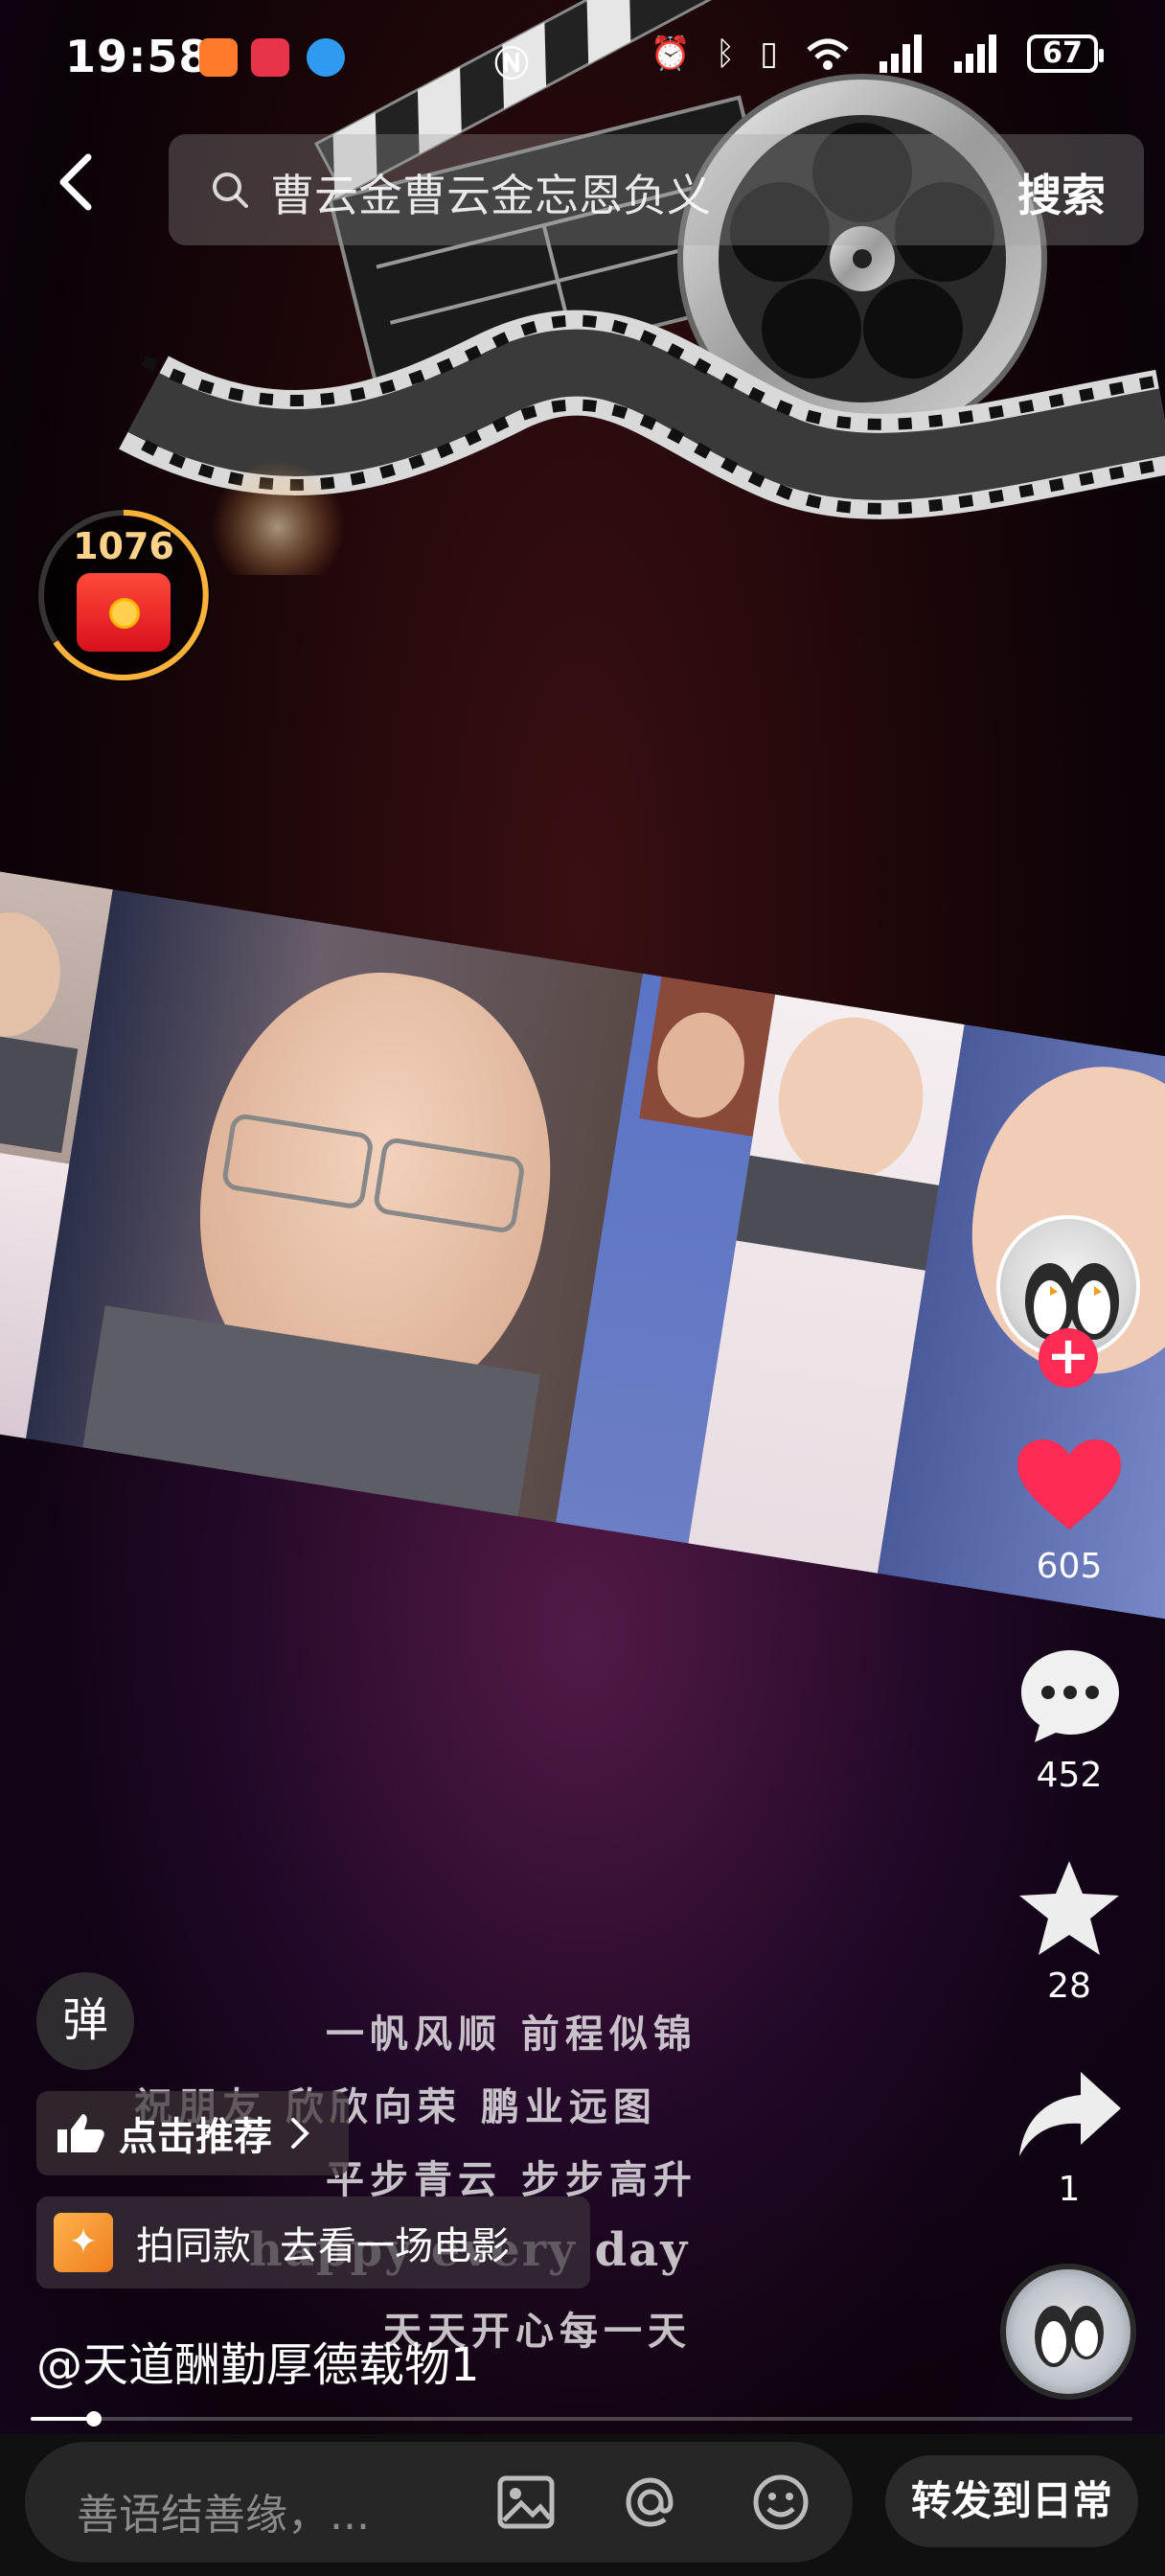 The height and width of the screenshot is (2576, 1165). I want to click on like-count: 605, so click(1070, 1566).